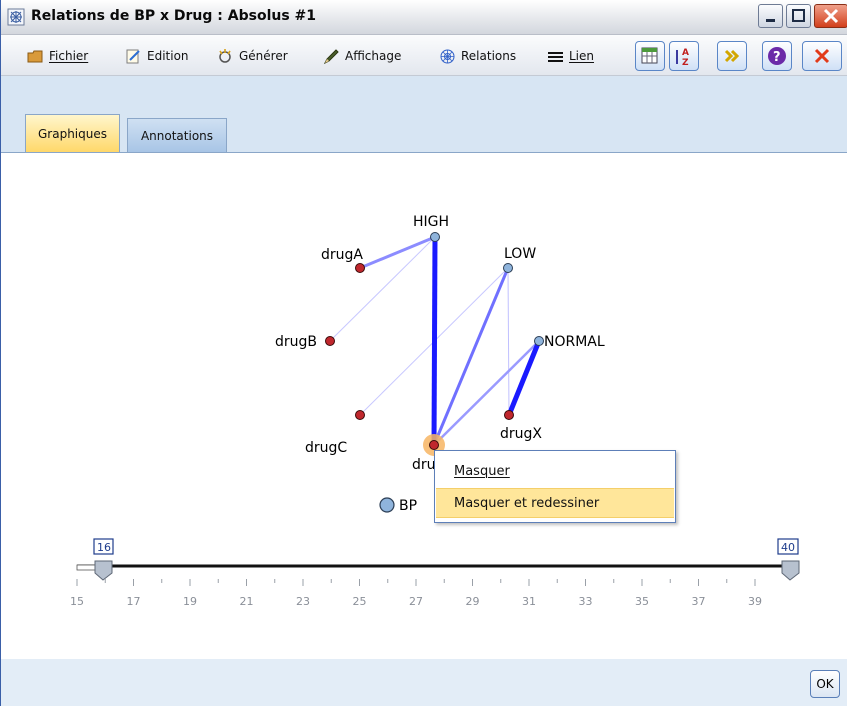 Image resolution: width=847 pixels, height=706 pixels. What do you see at coordinates (508, 268) in the screenshot?
I see `node-low` at bounding box center [508, 268].